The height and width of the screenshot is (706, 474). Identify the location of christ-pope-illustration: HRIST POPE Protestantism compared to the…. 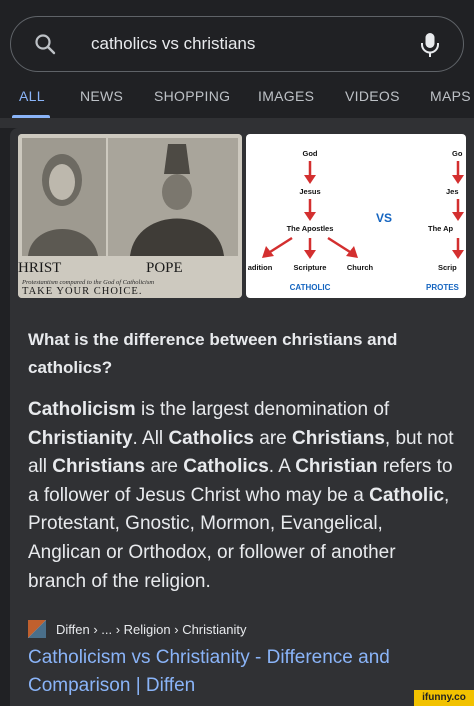
(130, 216).